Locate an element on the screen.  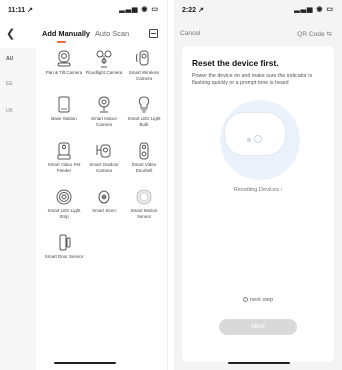
device-label: Smart Wireless Camera is located at coordinates (144, 75).